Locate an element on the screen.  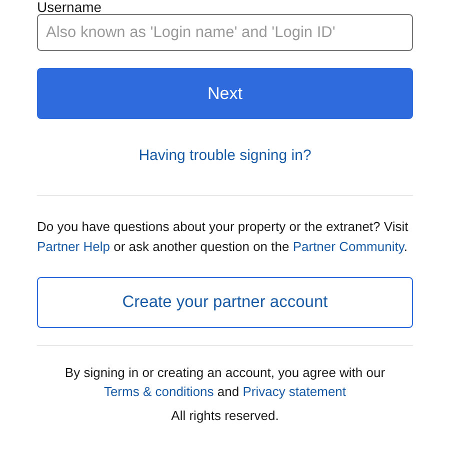
link: Terms & conditions is located at coordinates (159, 391).